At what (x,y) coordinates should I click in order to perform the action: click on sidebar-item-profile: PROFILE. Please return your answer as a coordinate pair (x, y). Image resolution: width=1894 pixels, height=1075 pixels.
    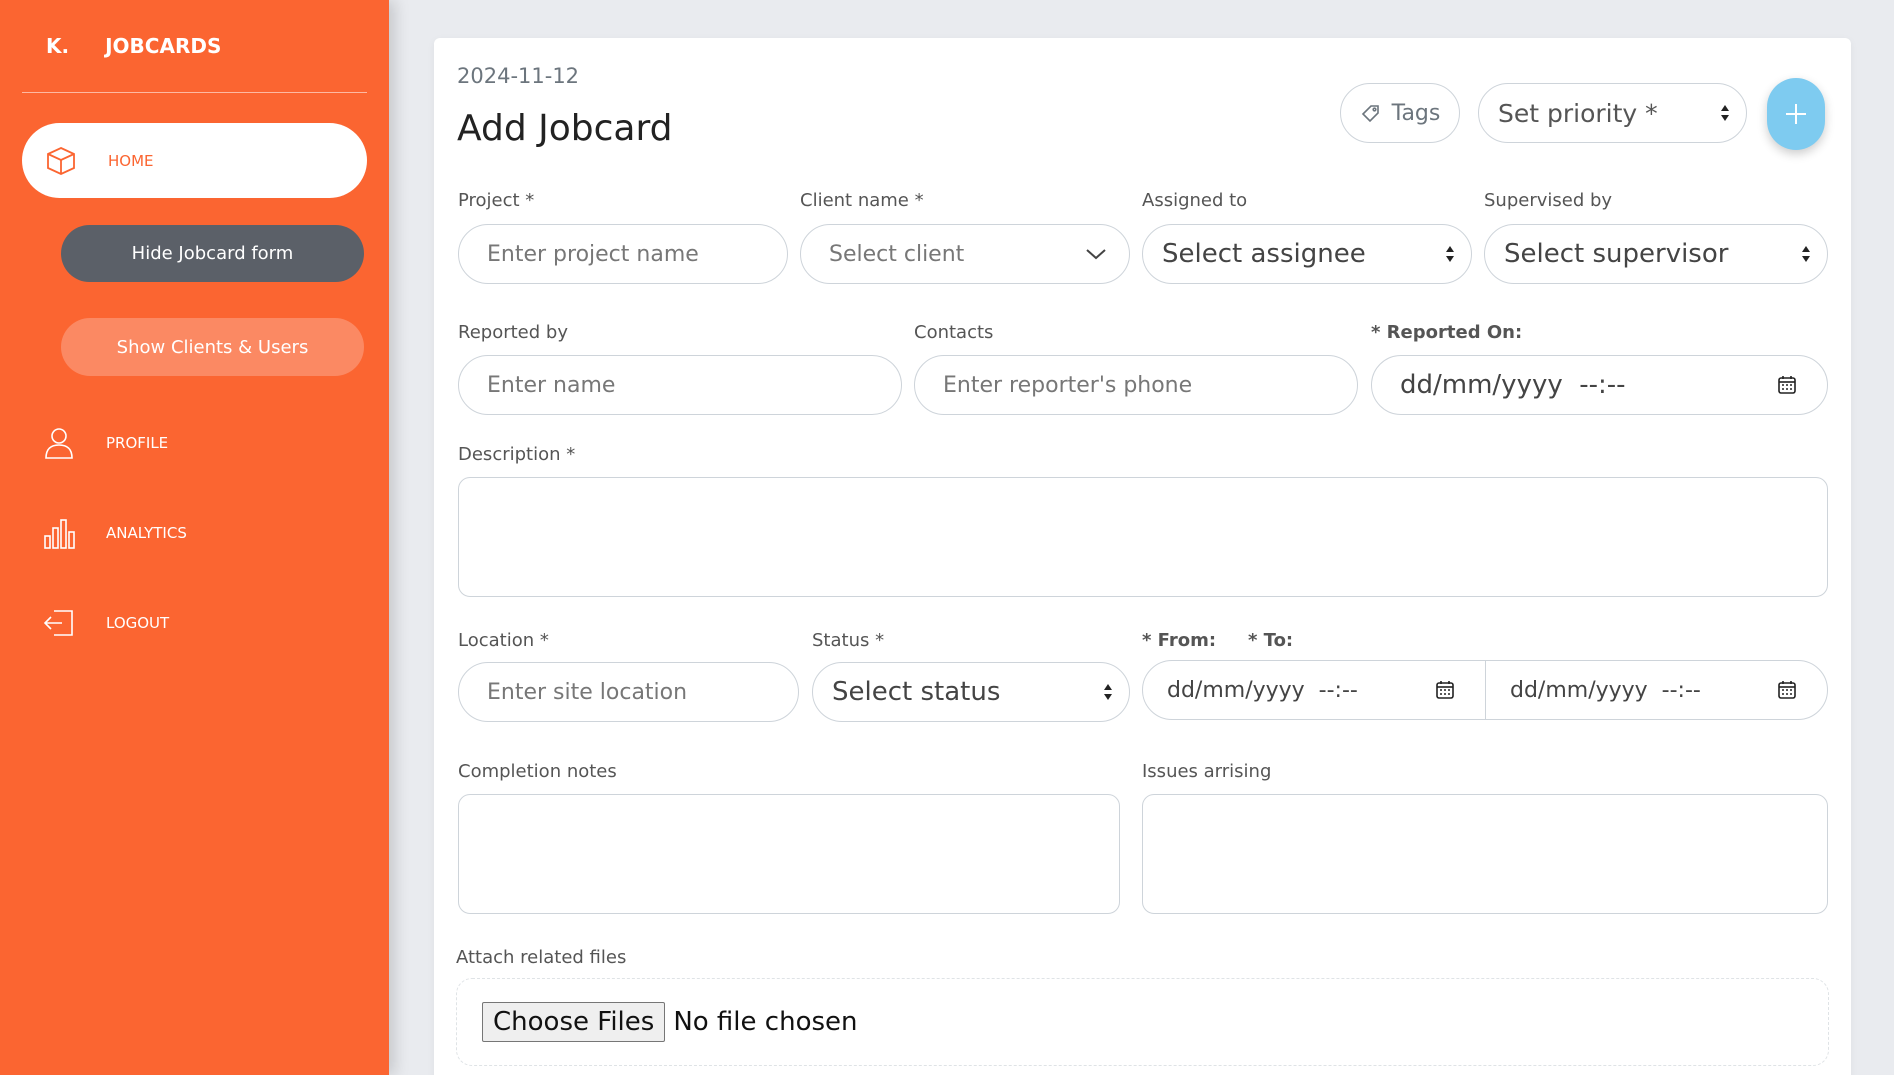
    Looking at the image, I should click on (105, 443).